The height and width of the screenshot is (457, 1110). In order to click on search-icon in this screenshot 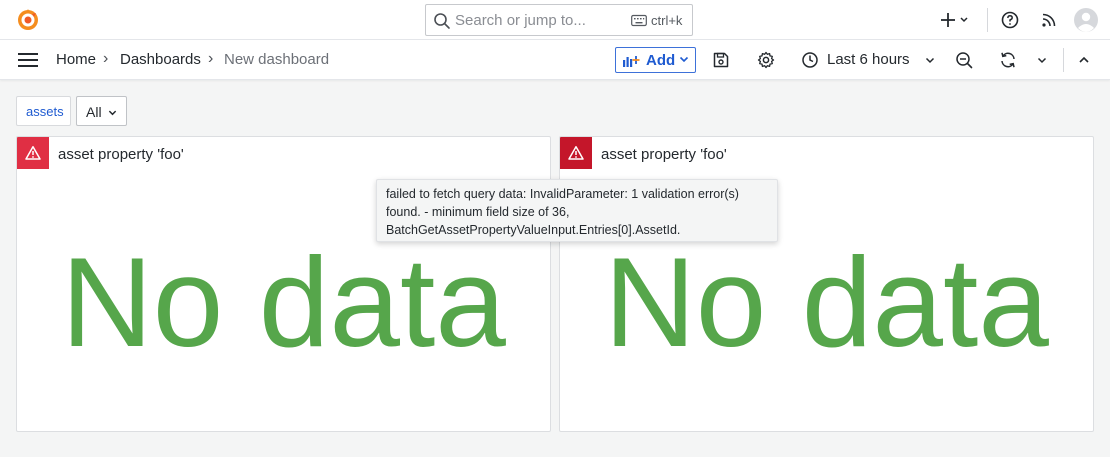, I will do `click(442, 21)`.